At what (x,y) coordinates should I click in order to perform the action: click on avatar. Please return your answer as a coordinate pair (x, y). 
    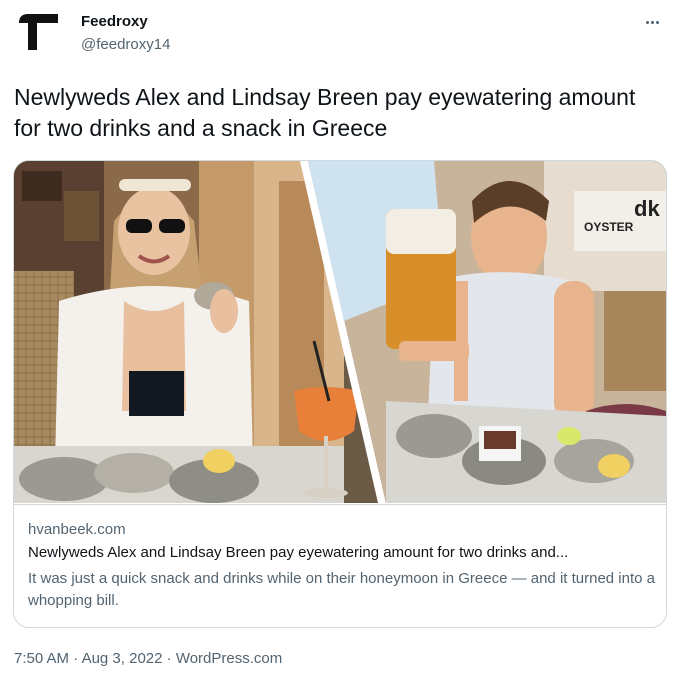
    Looking at the image, I should click on (38, 32).